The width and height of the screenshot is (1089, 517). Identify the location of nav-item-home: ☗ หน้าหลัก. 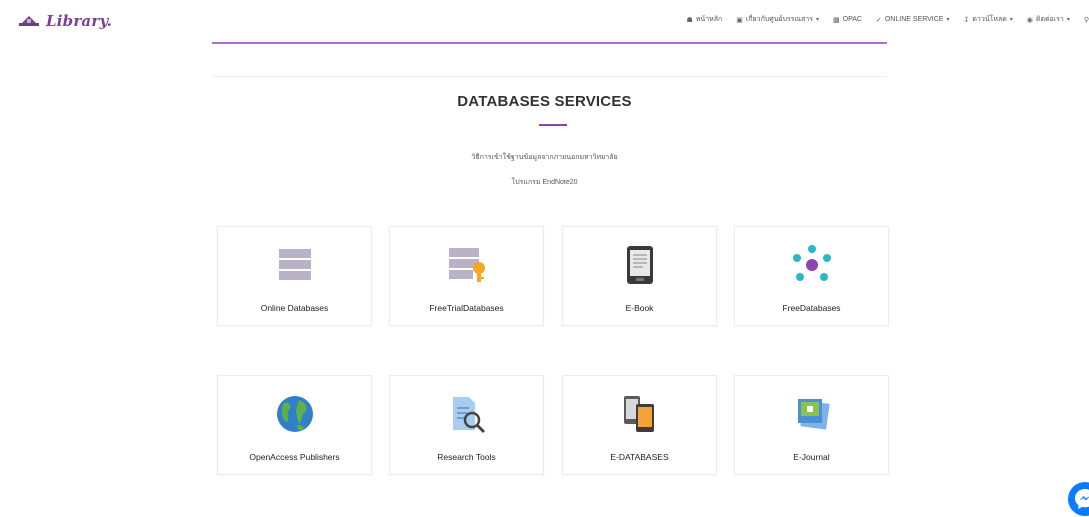
(705, 19).